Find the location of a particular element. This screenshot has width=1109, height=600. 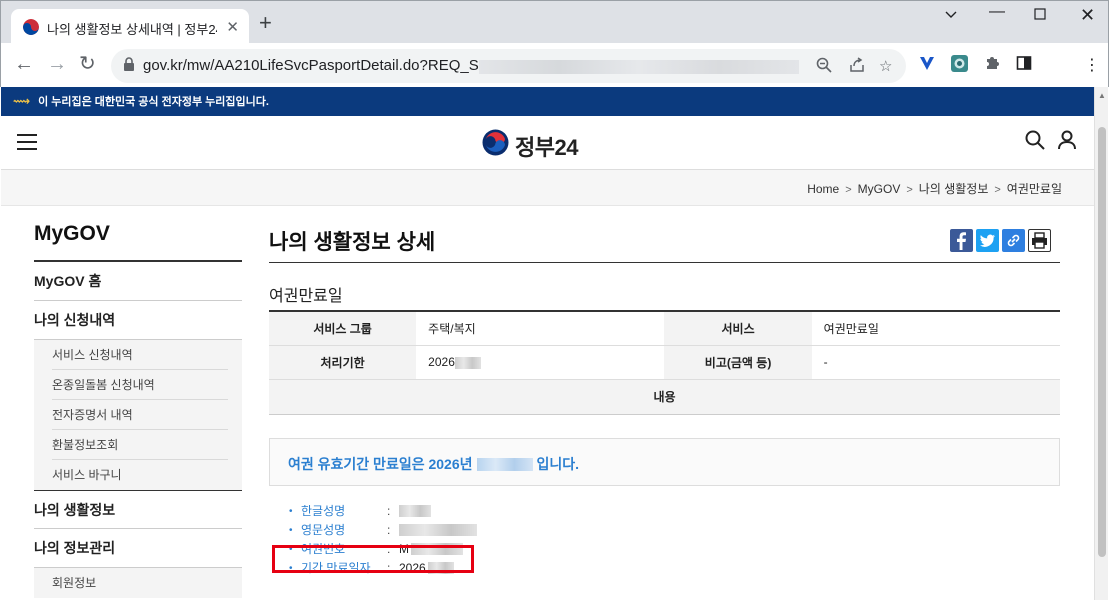

facebook-share-icon is located at coordinates (961, 240).